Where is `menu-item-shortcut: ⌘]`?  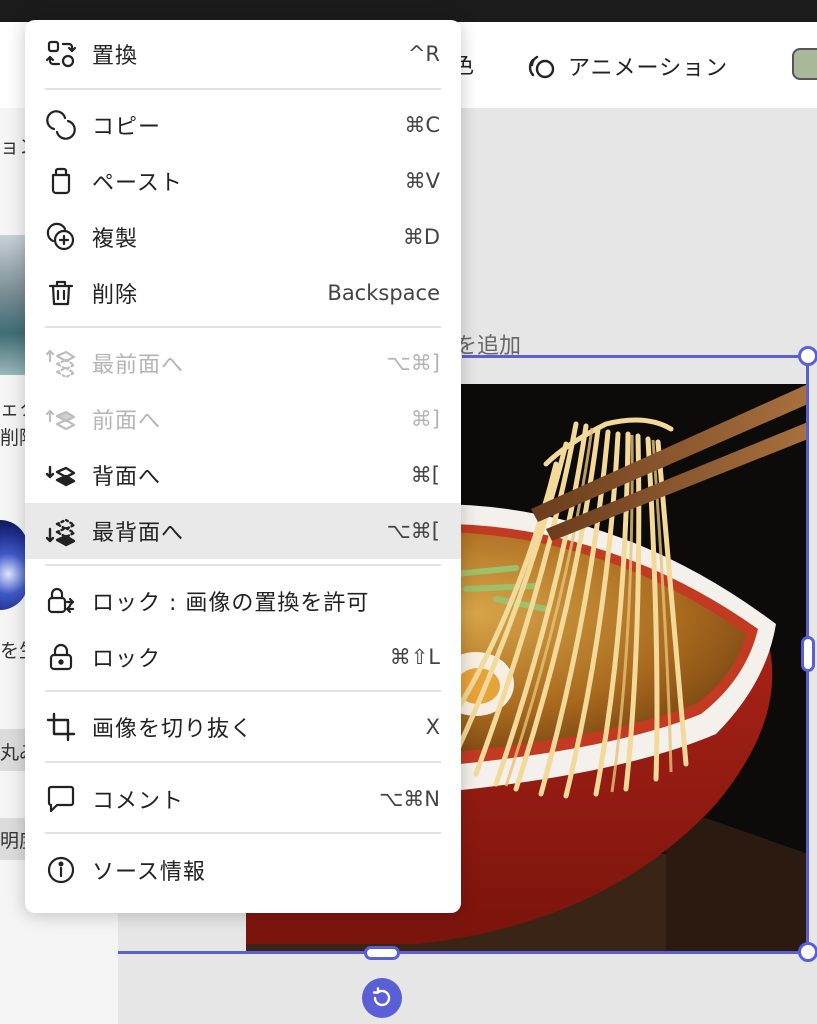 menu-item-shortcut: ⌘] is located at coordinates (425, 419).